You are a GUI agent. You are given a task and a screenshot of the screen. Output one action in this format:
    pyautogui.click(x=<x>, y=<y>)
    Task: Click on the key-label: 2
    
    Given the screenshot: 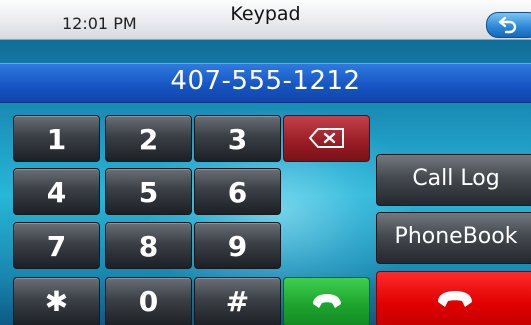 What is the action you would take?
    pyautogui.click(x=148, y=139)
    